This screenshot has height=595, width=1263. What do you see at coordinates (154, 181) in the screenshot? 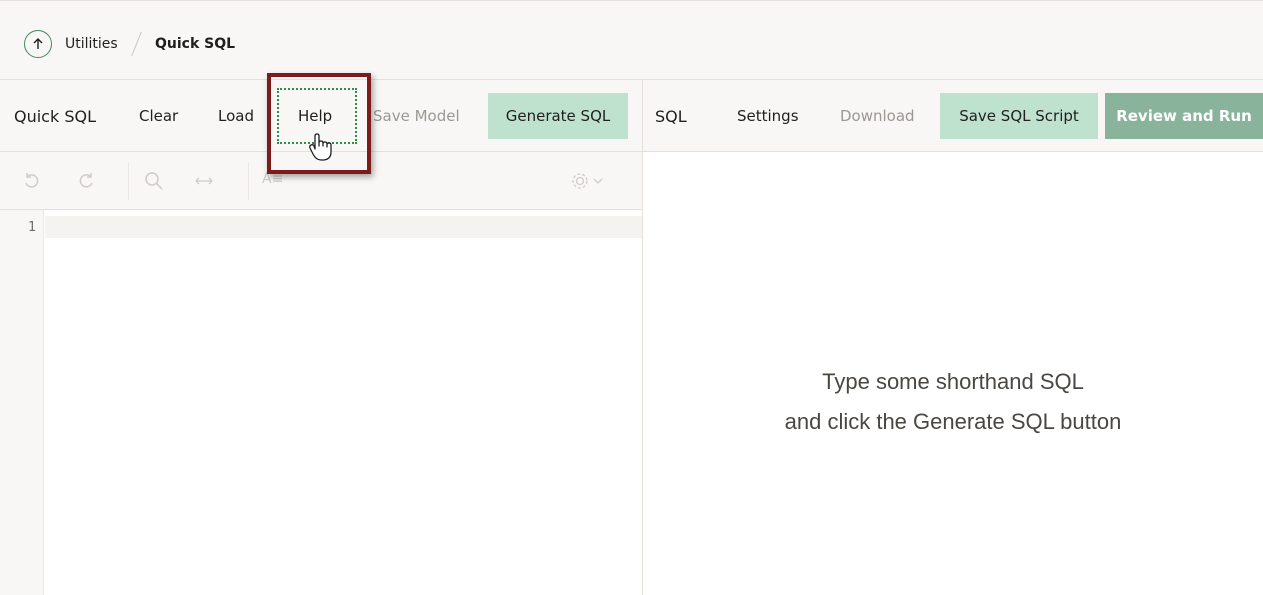
I see `search-icon` at bounding box center [154, 181].